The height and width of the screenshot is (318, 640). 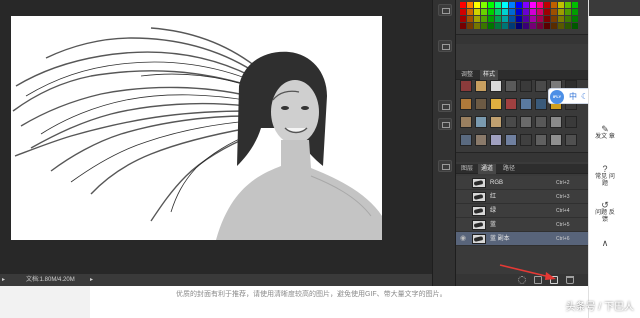 What do you see at coordinates (605, 132) in the screenshot?
I see `write-article-button: ✎ 发文 章` at bounding box center [605, 132].